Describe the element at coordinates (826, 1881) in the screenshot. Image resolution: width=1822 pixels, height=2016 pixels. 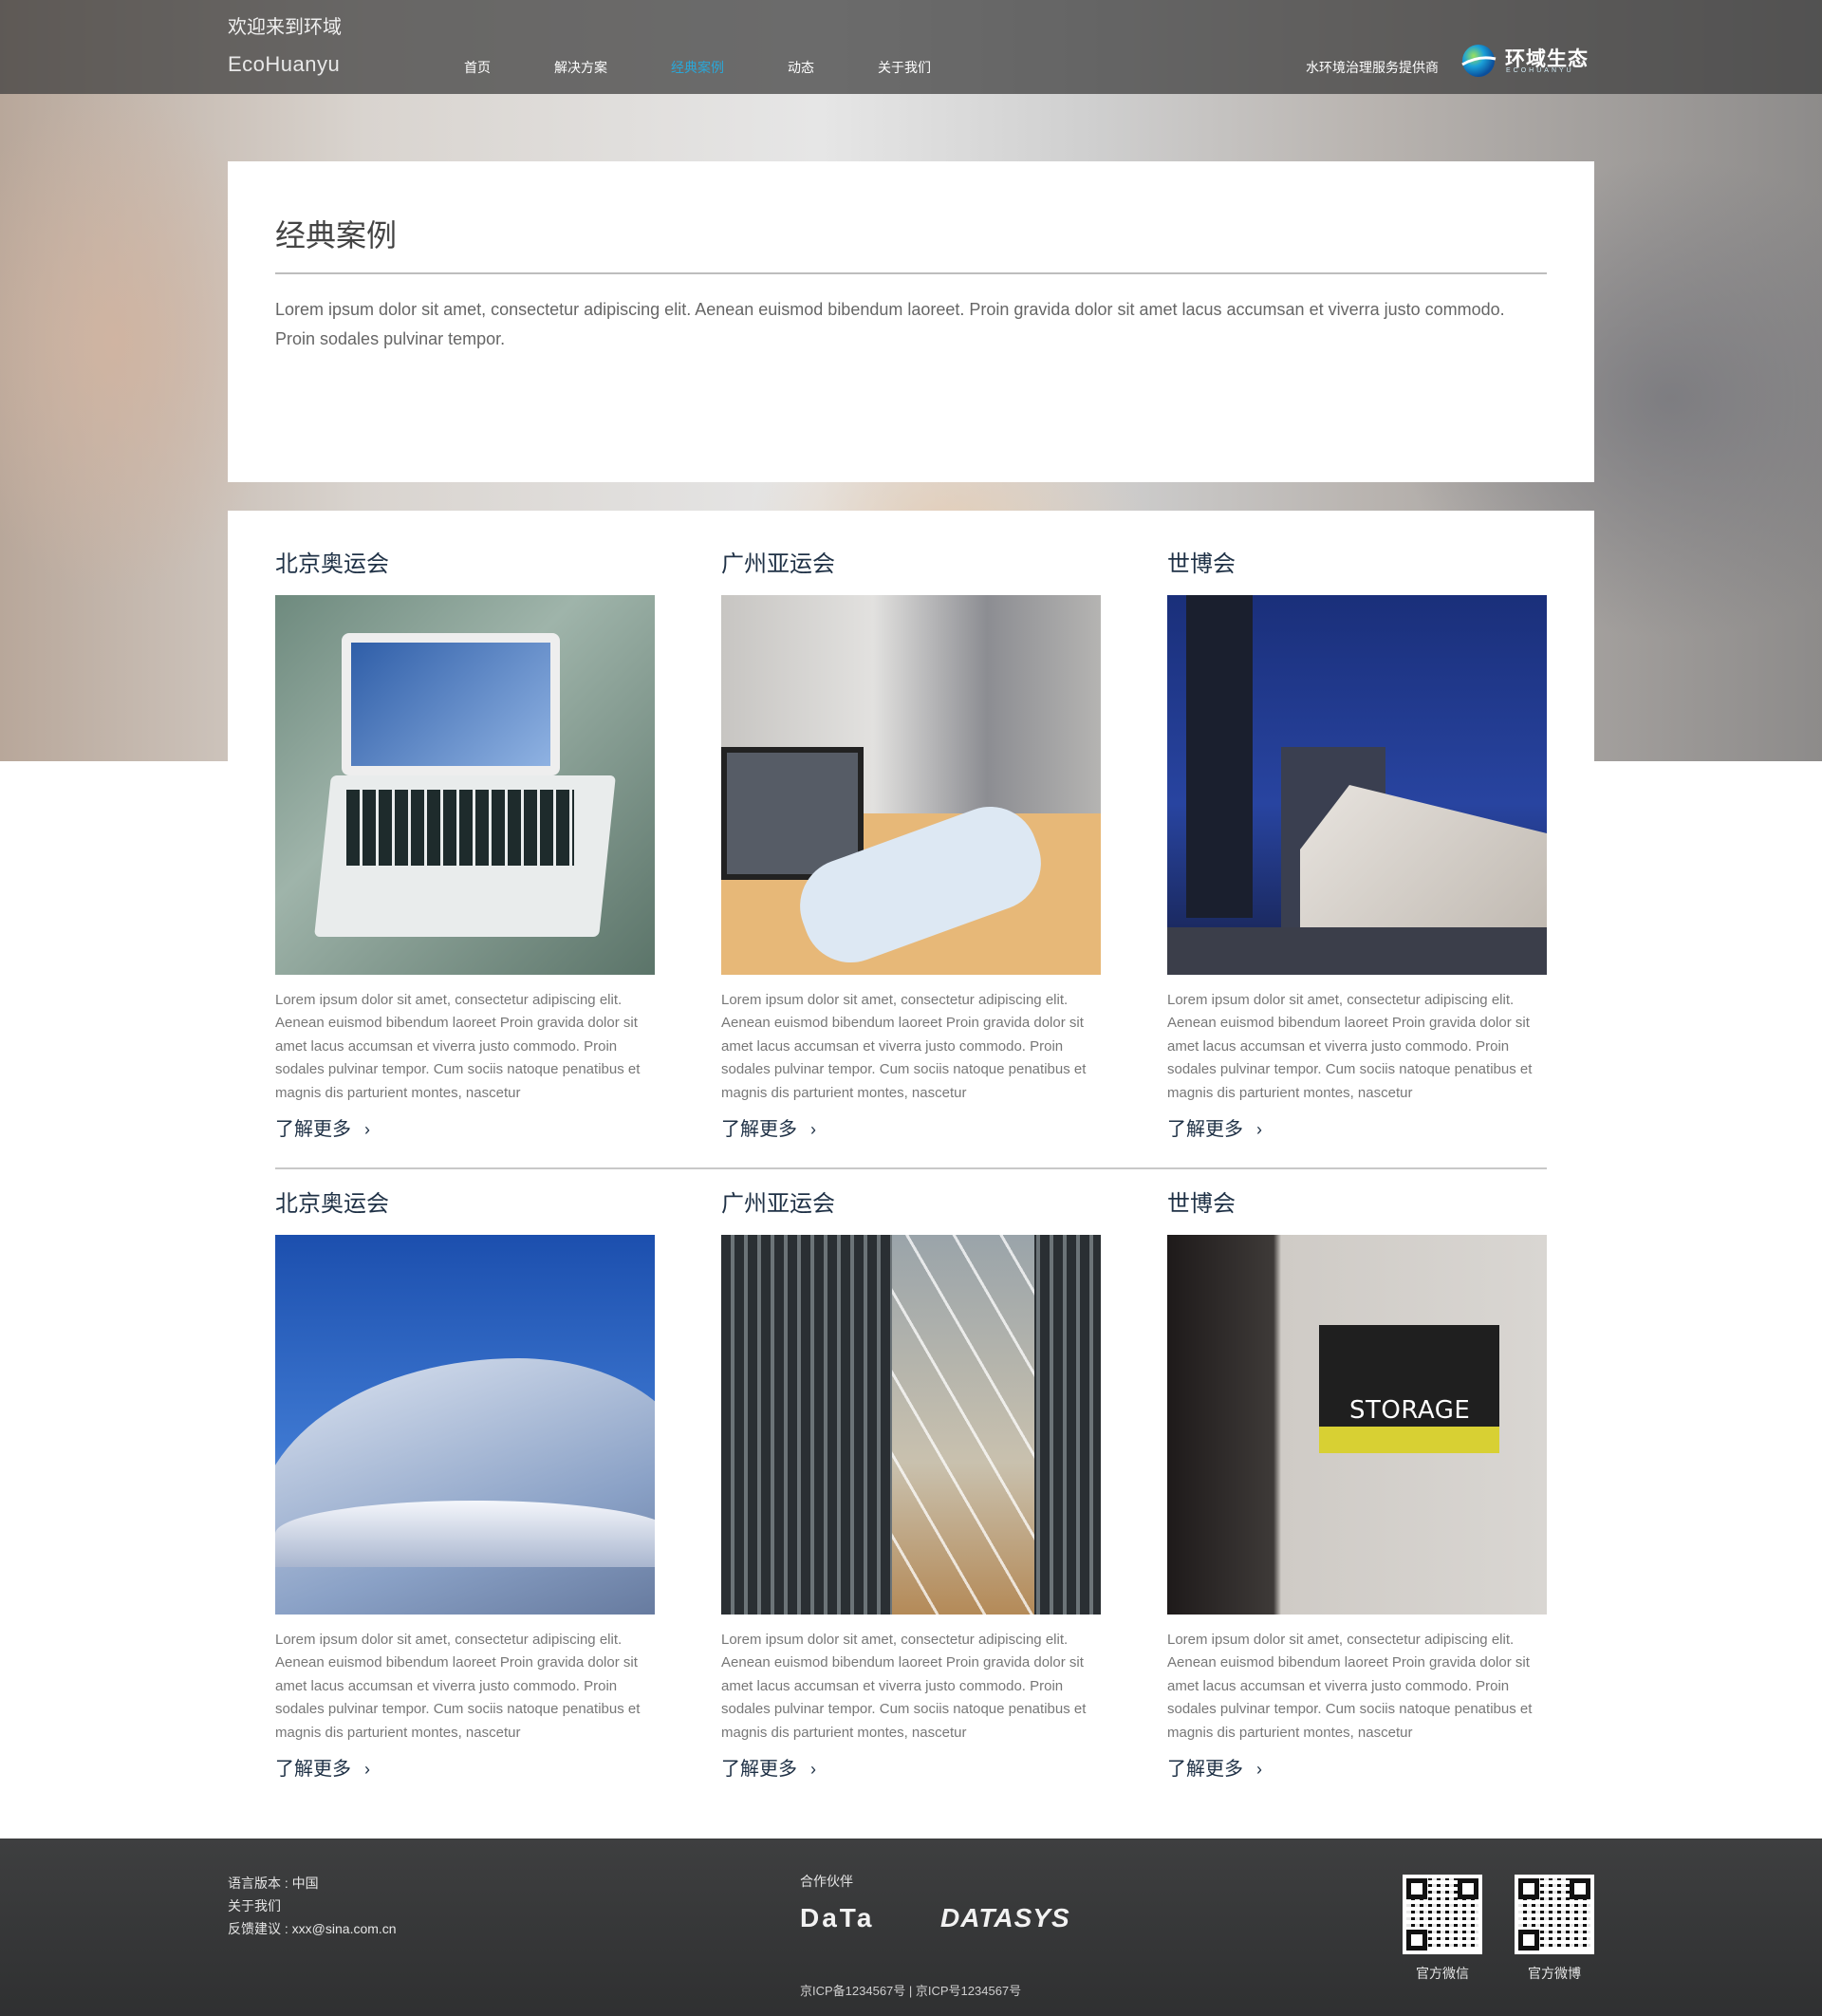
I see `partners-title: 合作伙伴` at that location.